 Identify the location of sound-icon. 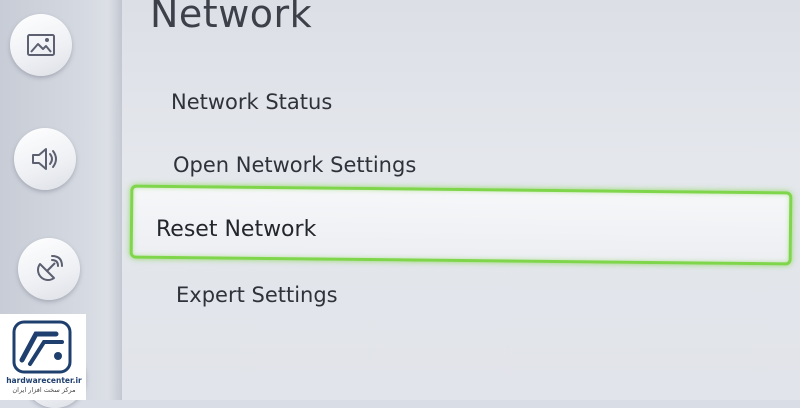
(44, 159).